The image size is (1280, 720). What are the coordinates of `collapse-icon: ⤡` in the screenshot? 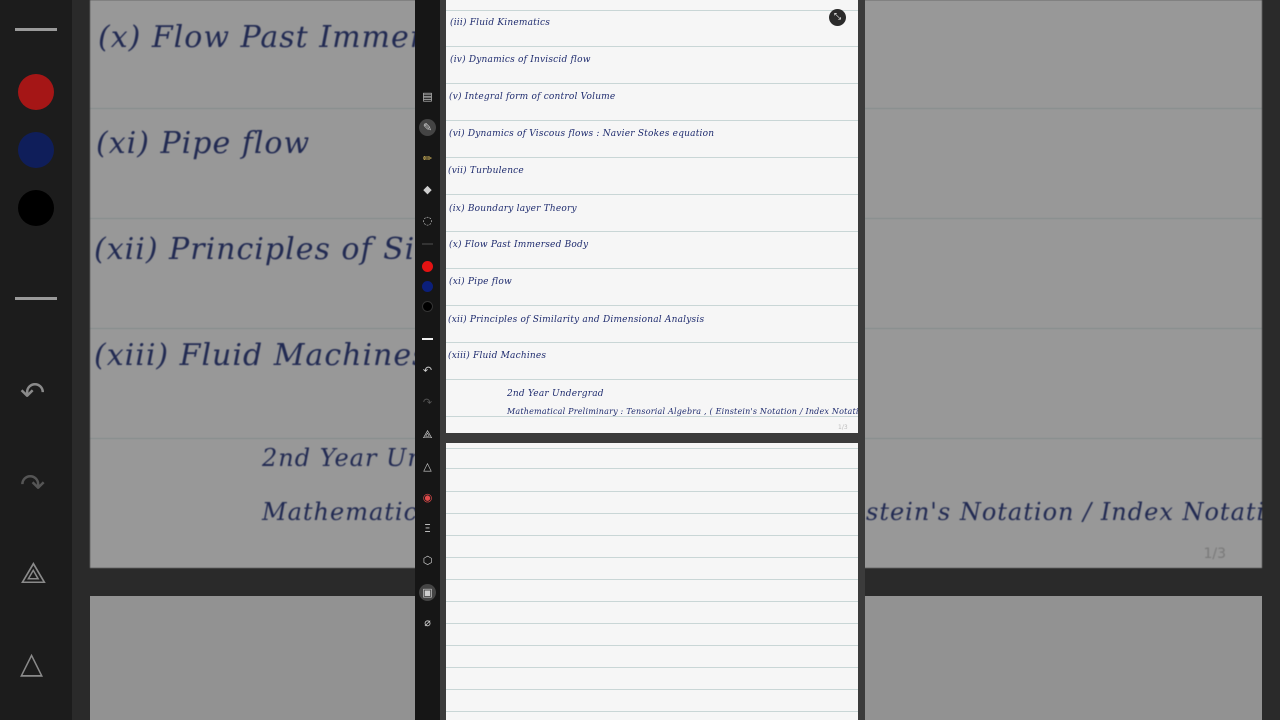 It's located at (837, 17).